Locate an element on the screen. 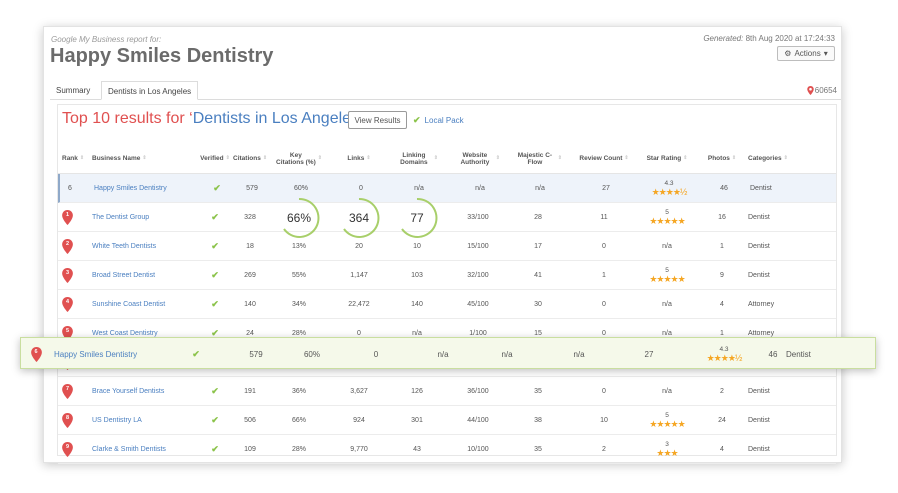 This screenshot has width=898, height=493. photos-value: 4 is located at coordinates (722, 449).